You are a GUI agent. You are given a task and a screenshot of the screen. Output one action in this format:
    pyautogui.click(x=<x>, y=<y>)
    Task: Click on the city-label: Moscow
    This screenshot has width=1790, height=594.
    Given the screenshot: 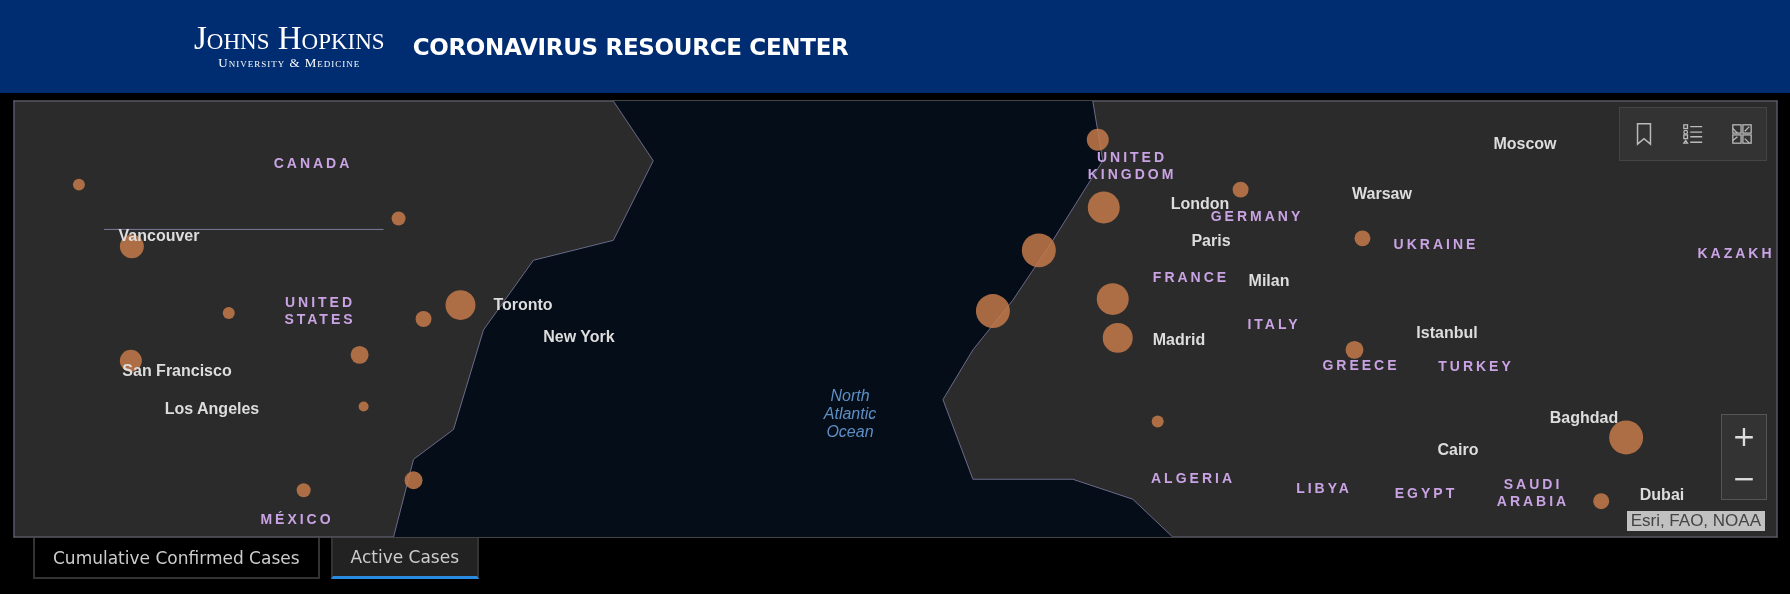 What is the action you would take?
    pyautogui.click(x=1525, y=144)
    